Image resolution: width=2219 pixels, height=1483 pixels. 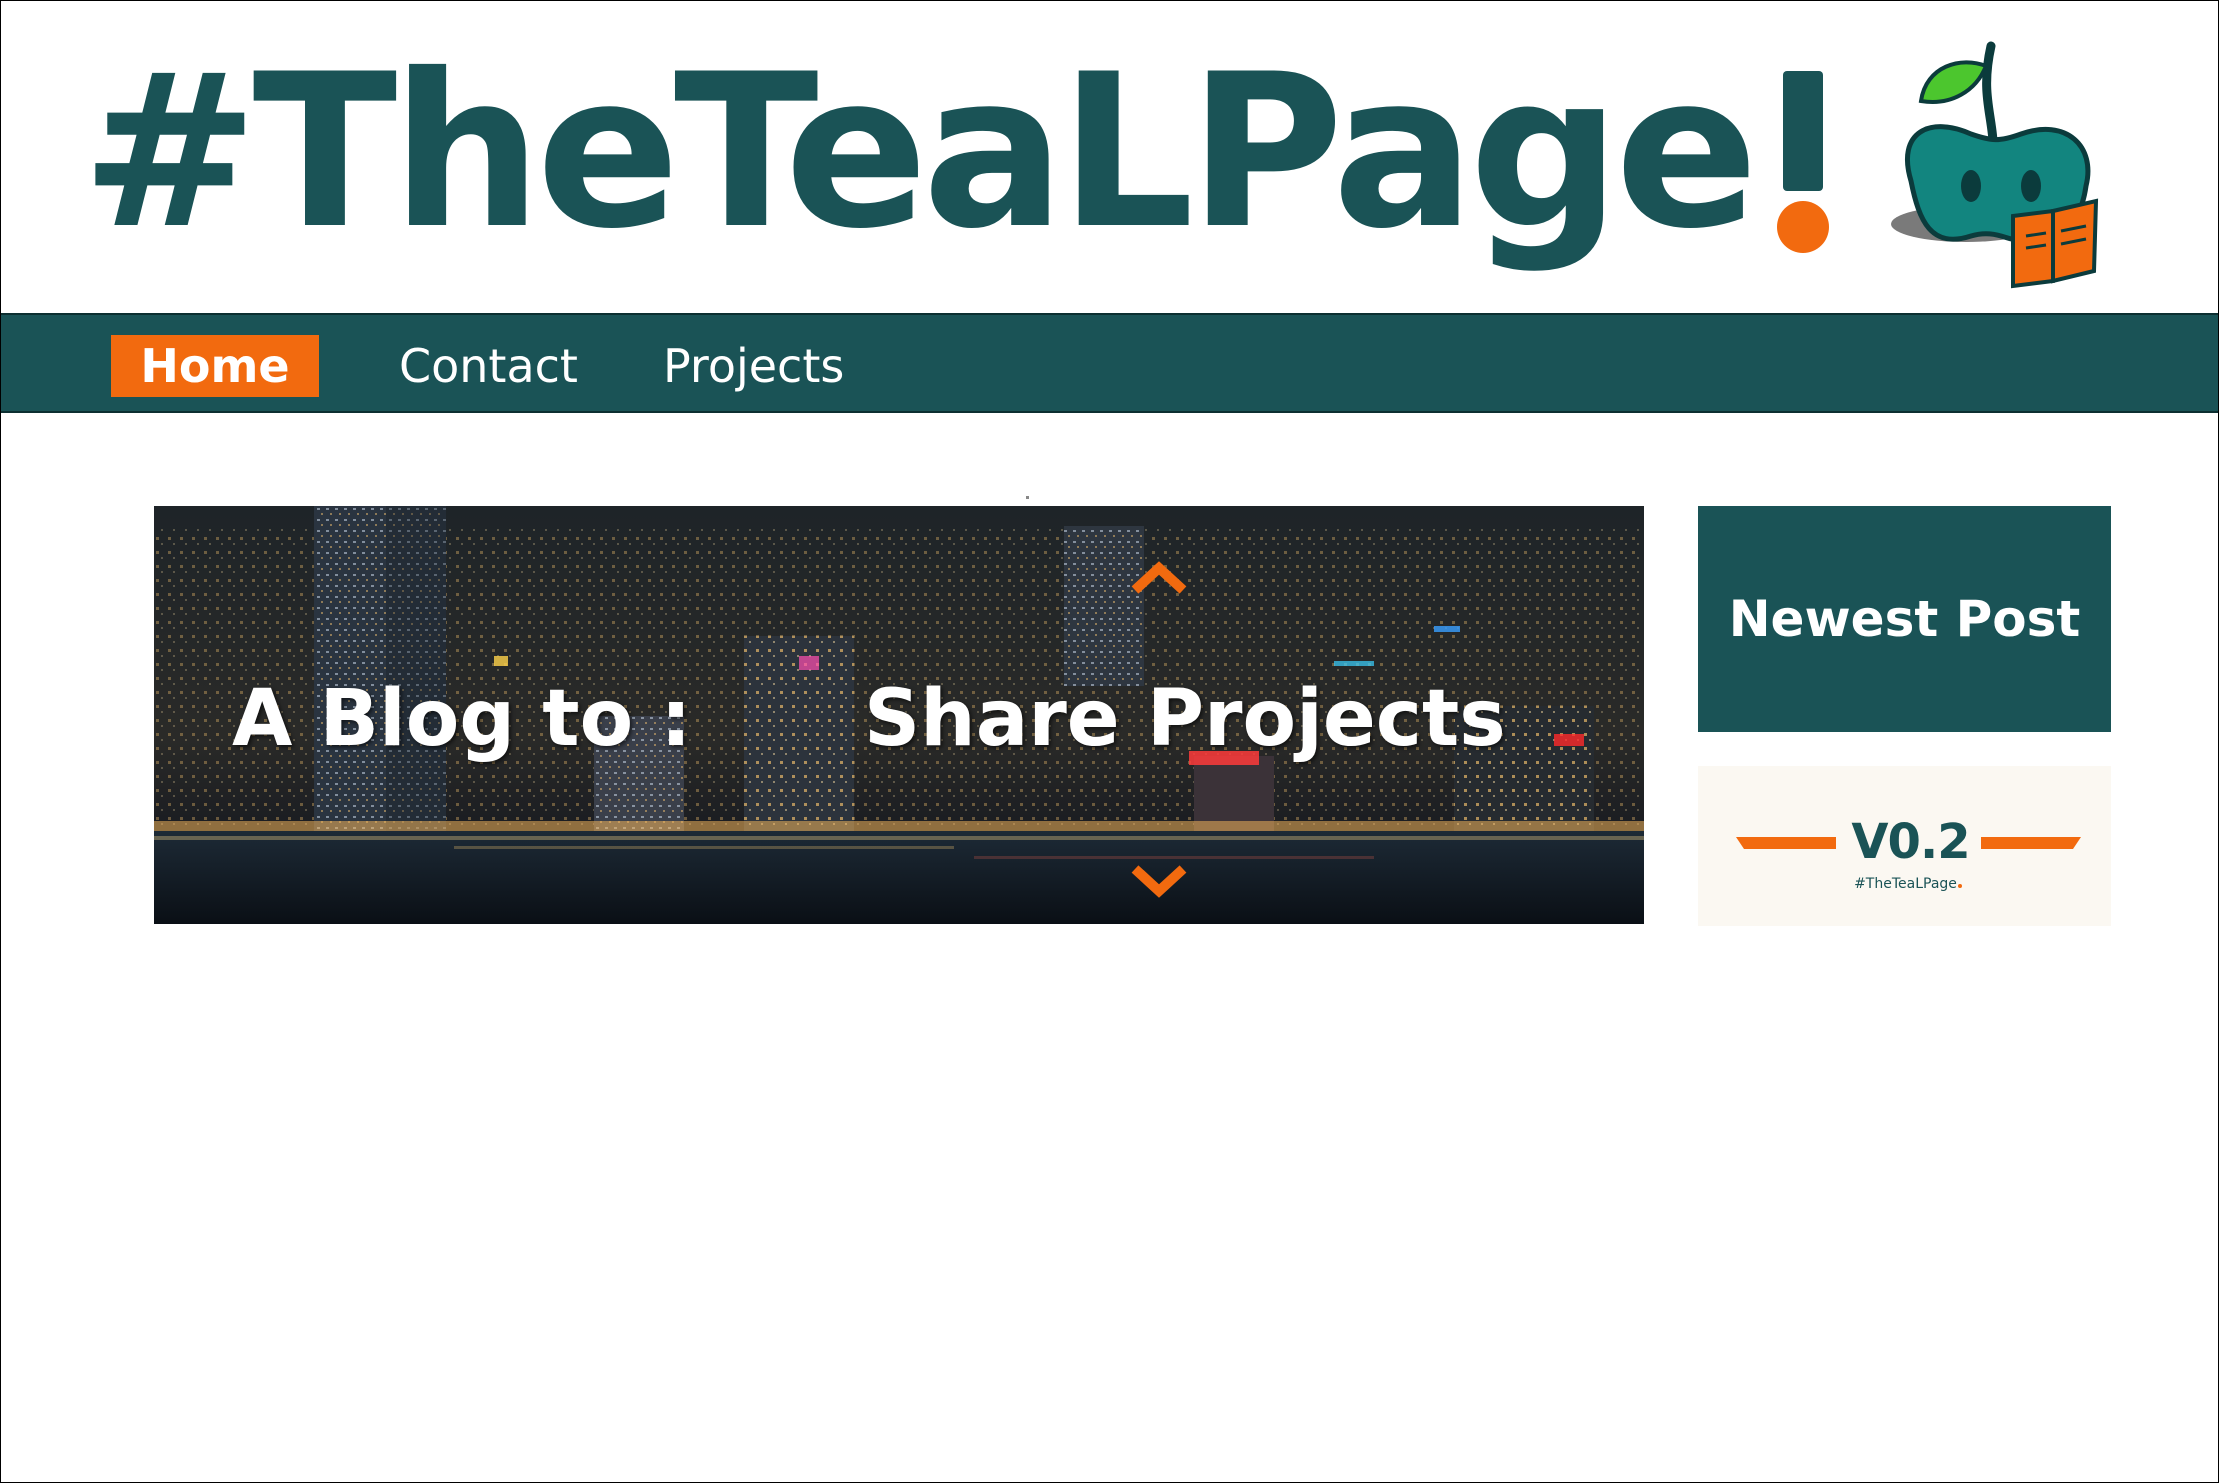 I want to click on newest-post-header: Newest Post, so click(x=1904, y=619).